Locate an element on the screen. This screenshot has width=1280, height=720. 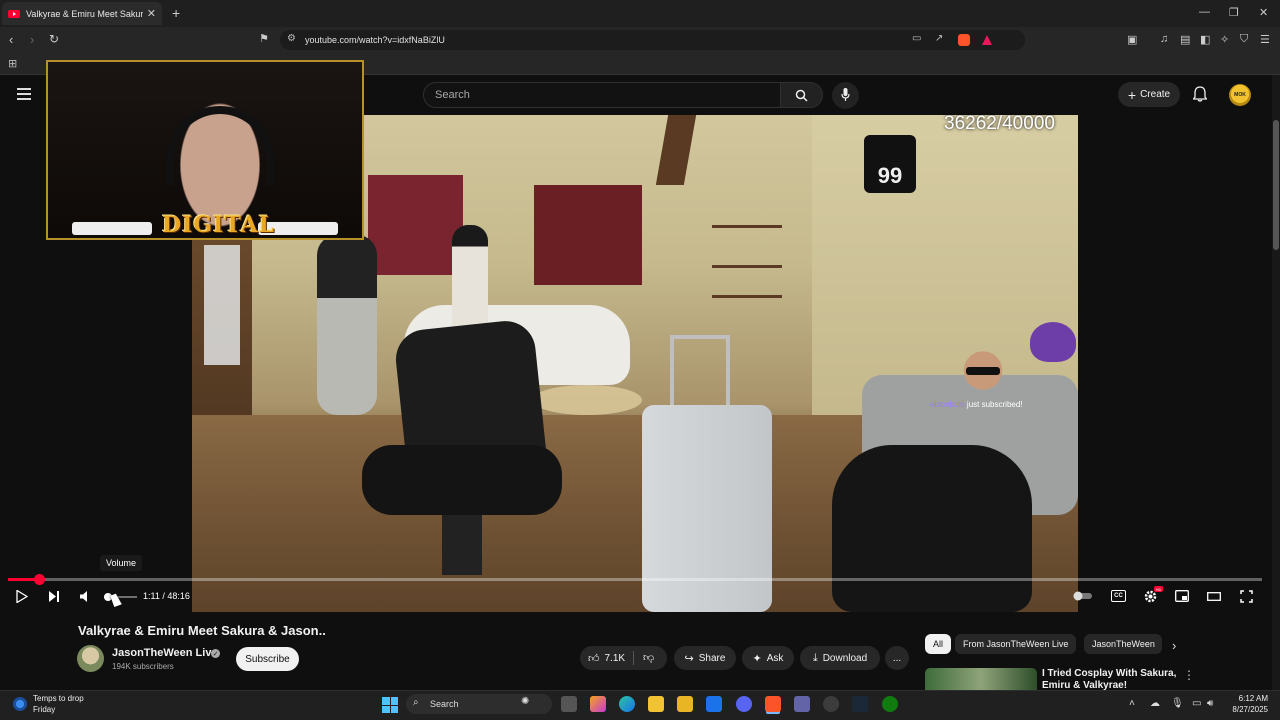
microphone-tray-icon: 🎙︎ is located at coordinates (1177, 703).